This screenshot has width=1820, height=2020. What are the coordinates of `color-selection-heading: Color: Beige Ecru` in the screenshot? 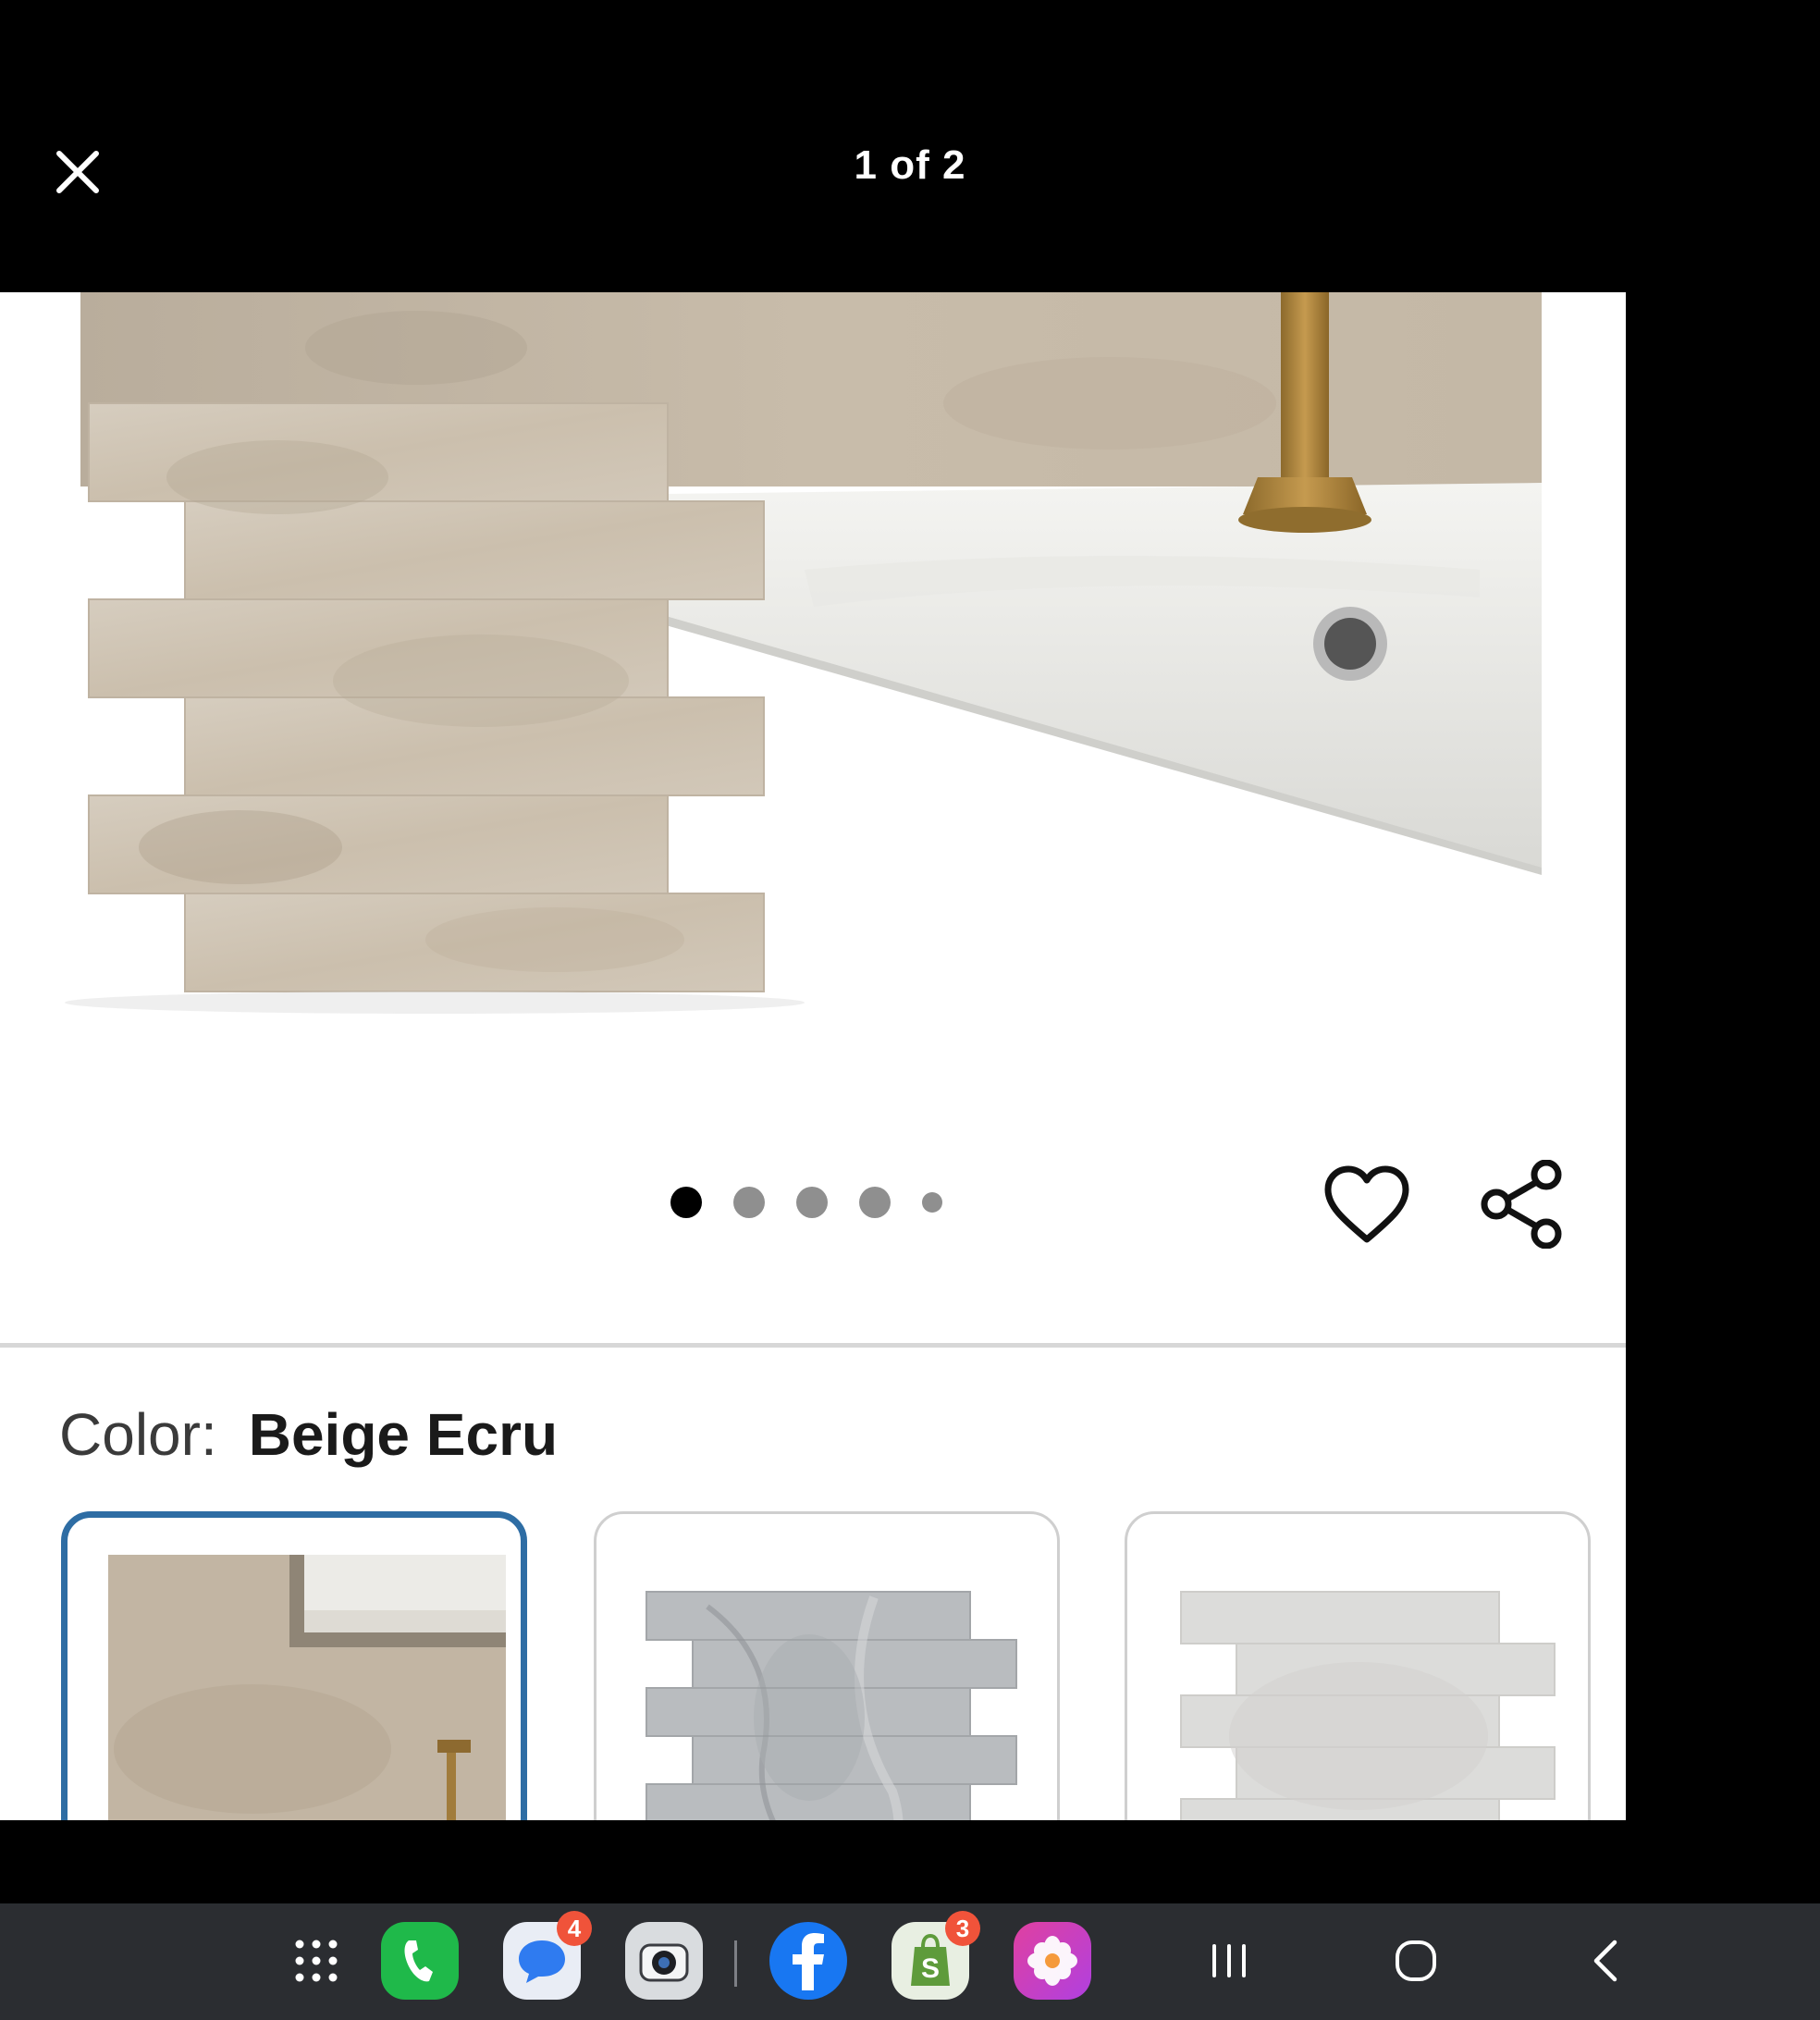 It's located at (308, 1434).